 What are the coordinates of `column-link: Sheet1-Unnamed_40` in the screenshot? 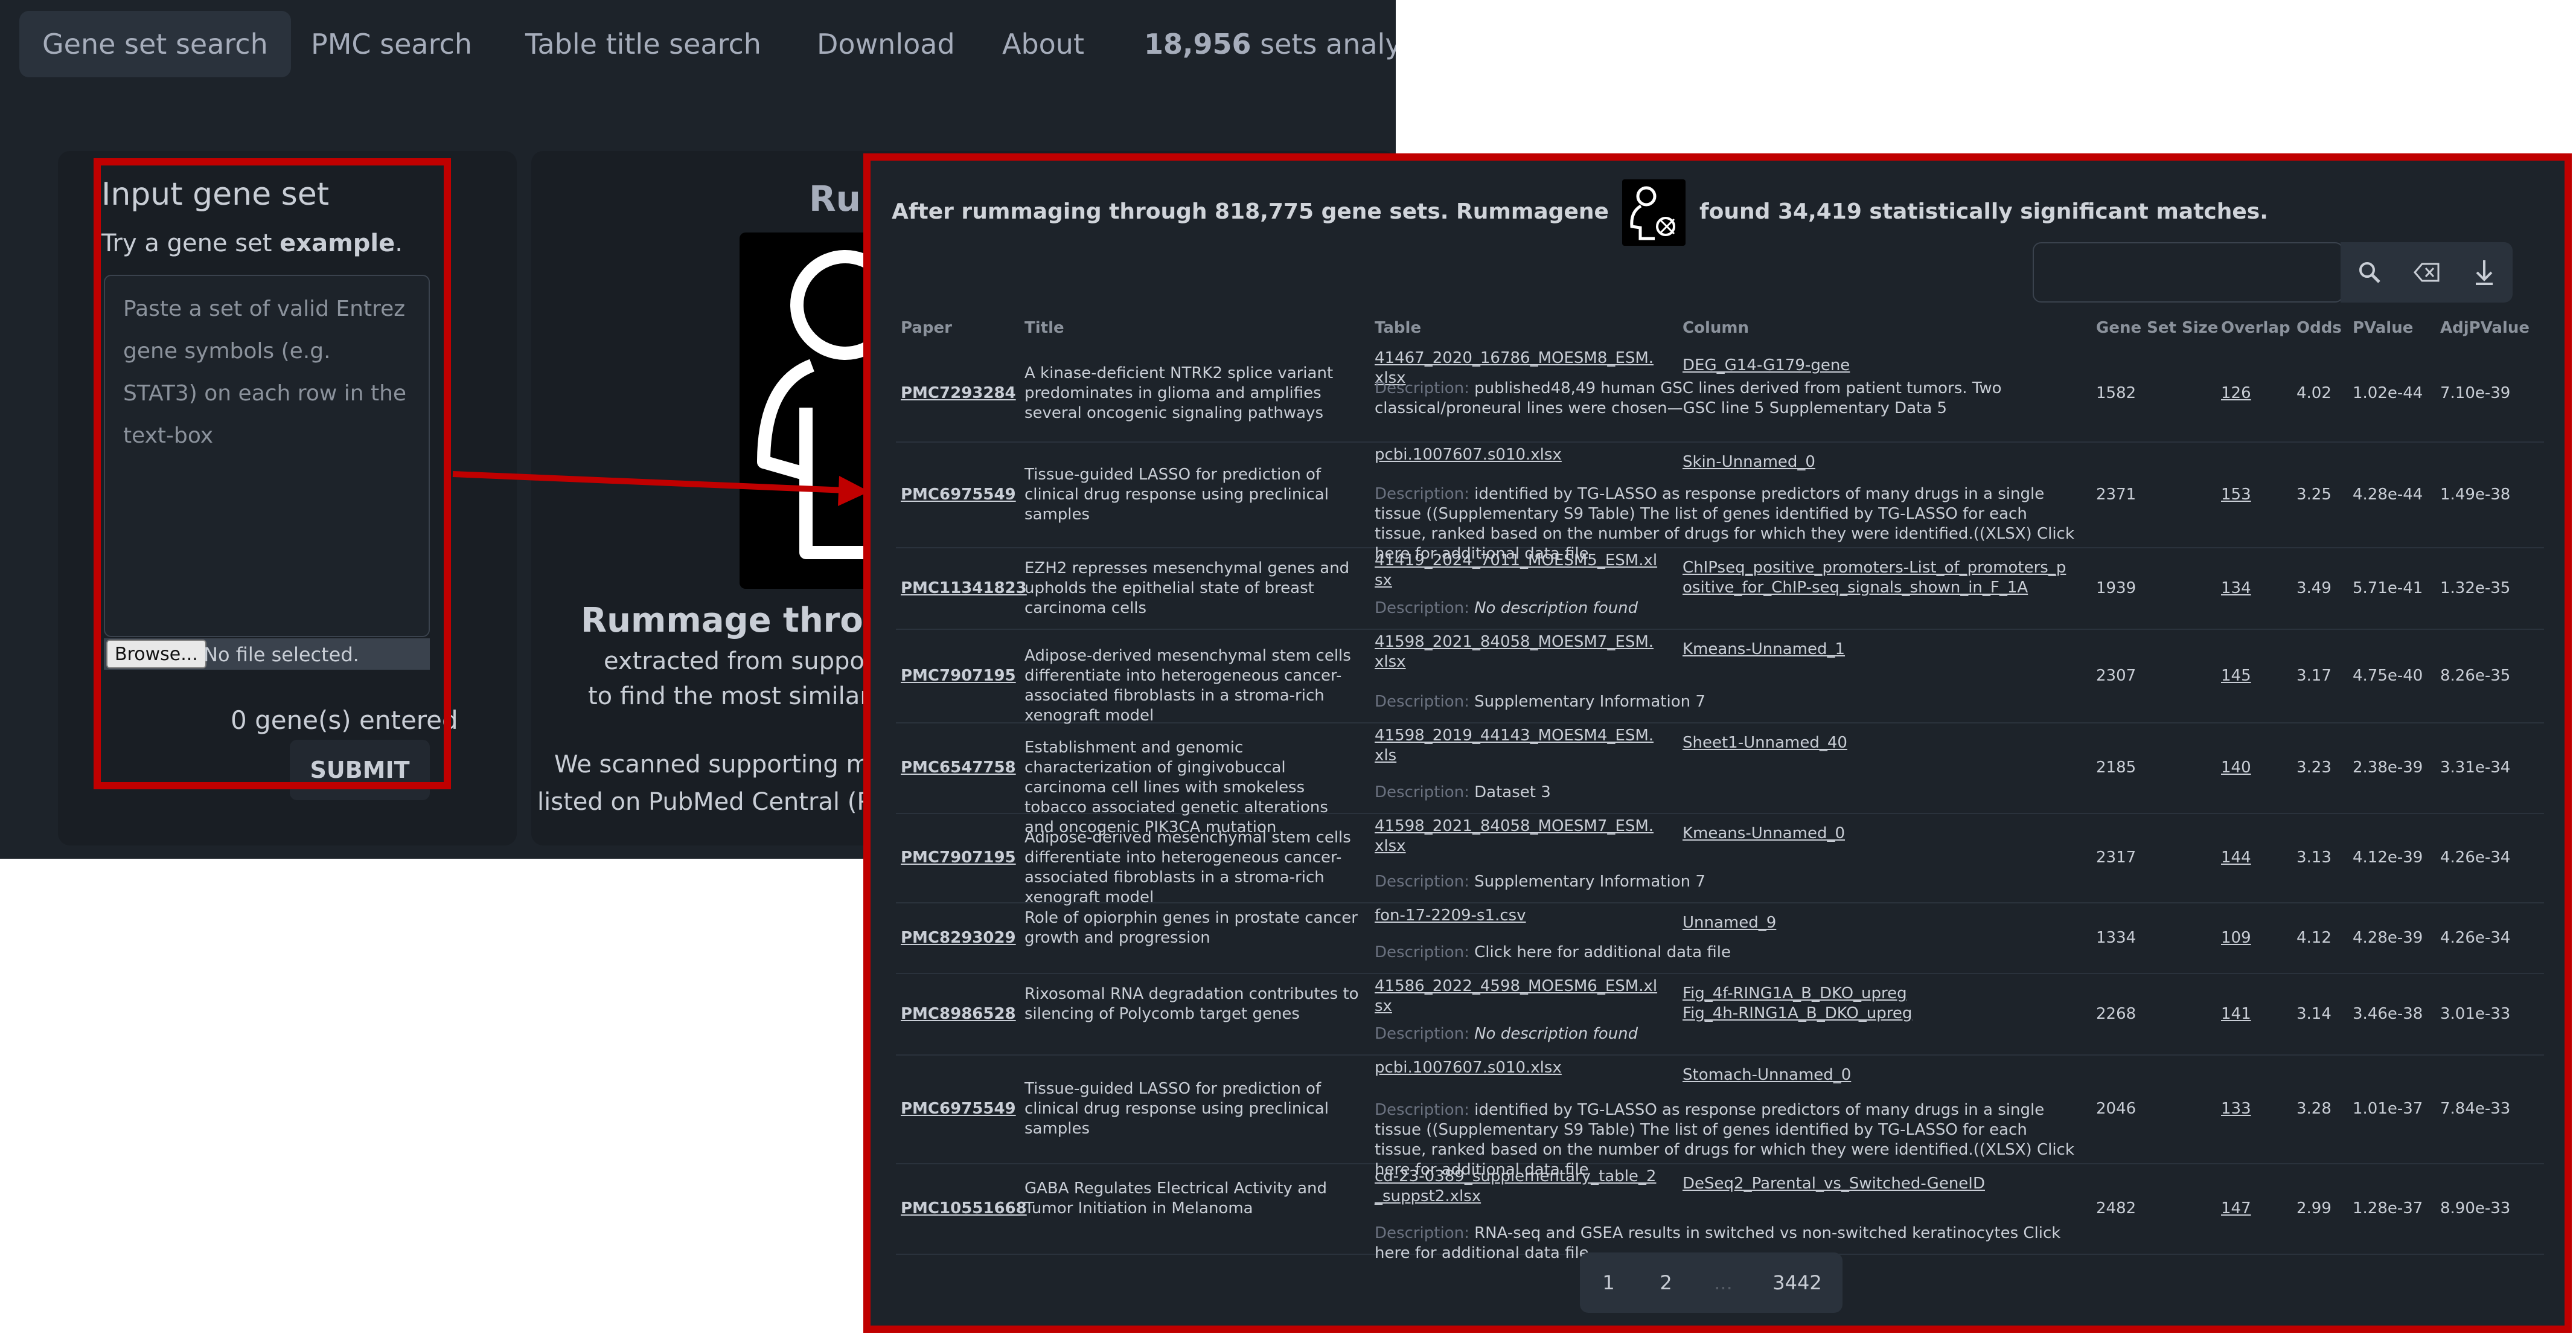 It's located at (1765, 743).